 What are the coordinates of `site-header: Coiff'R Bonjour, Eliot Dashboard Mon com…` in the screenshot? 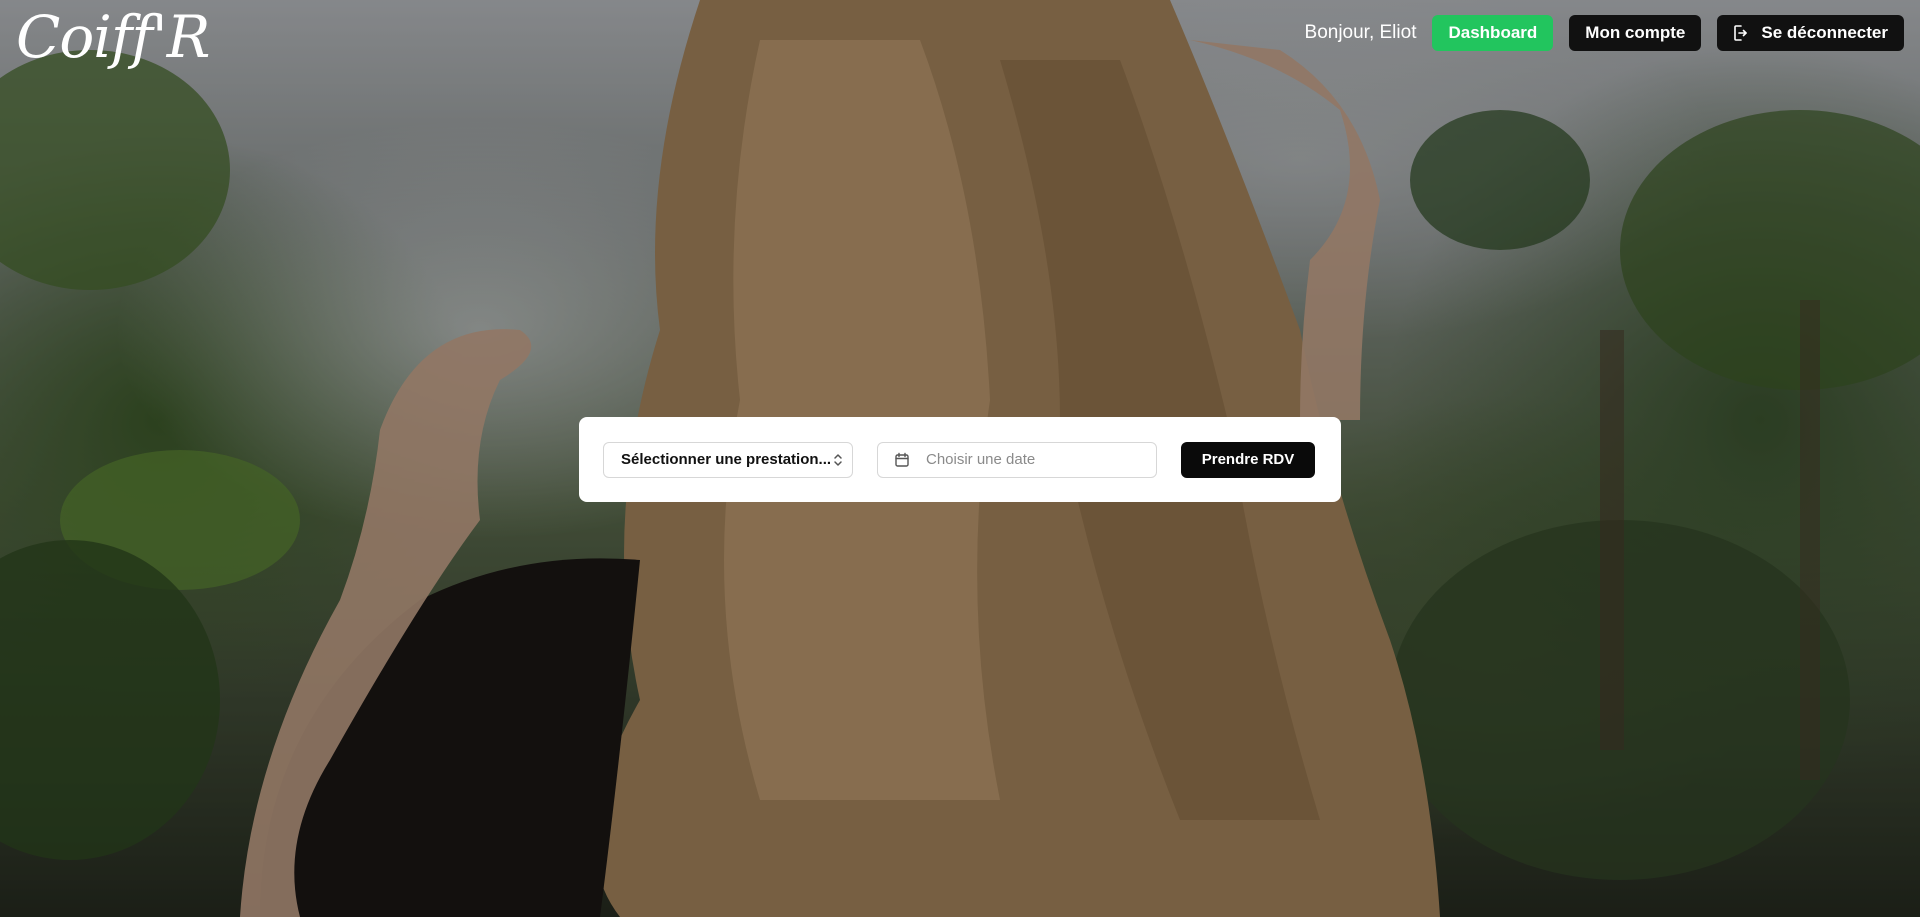 It's located at (960, 40).